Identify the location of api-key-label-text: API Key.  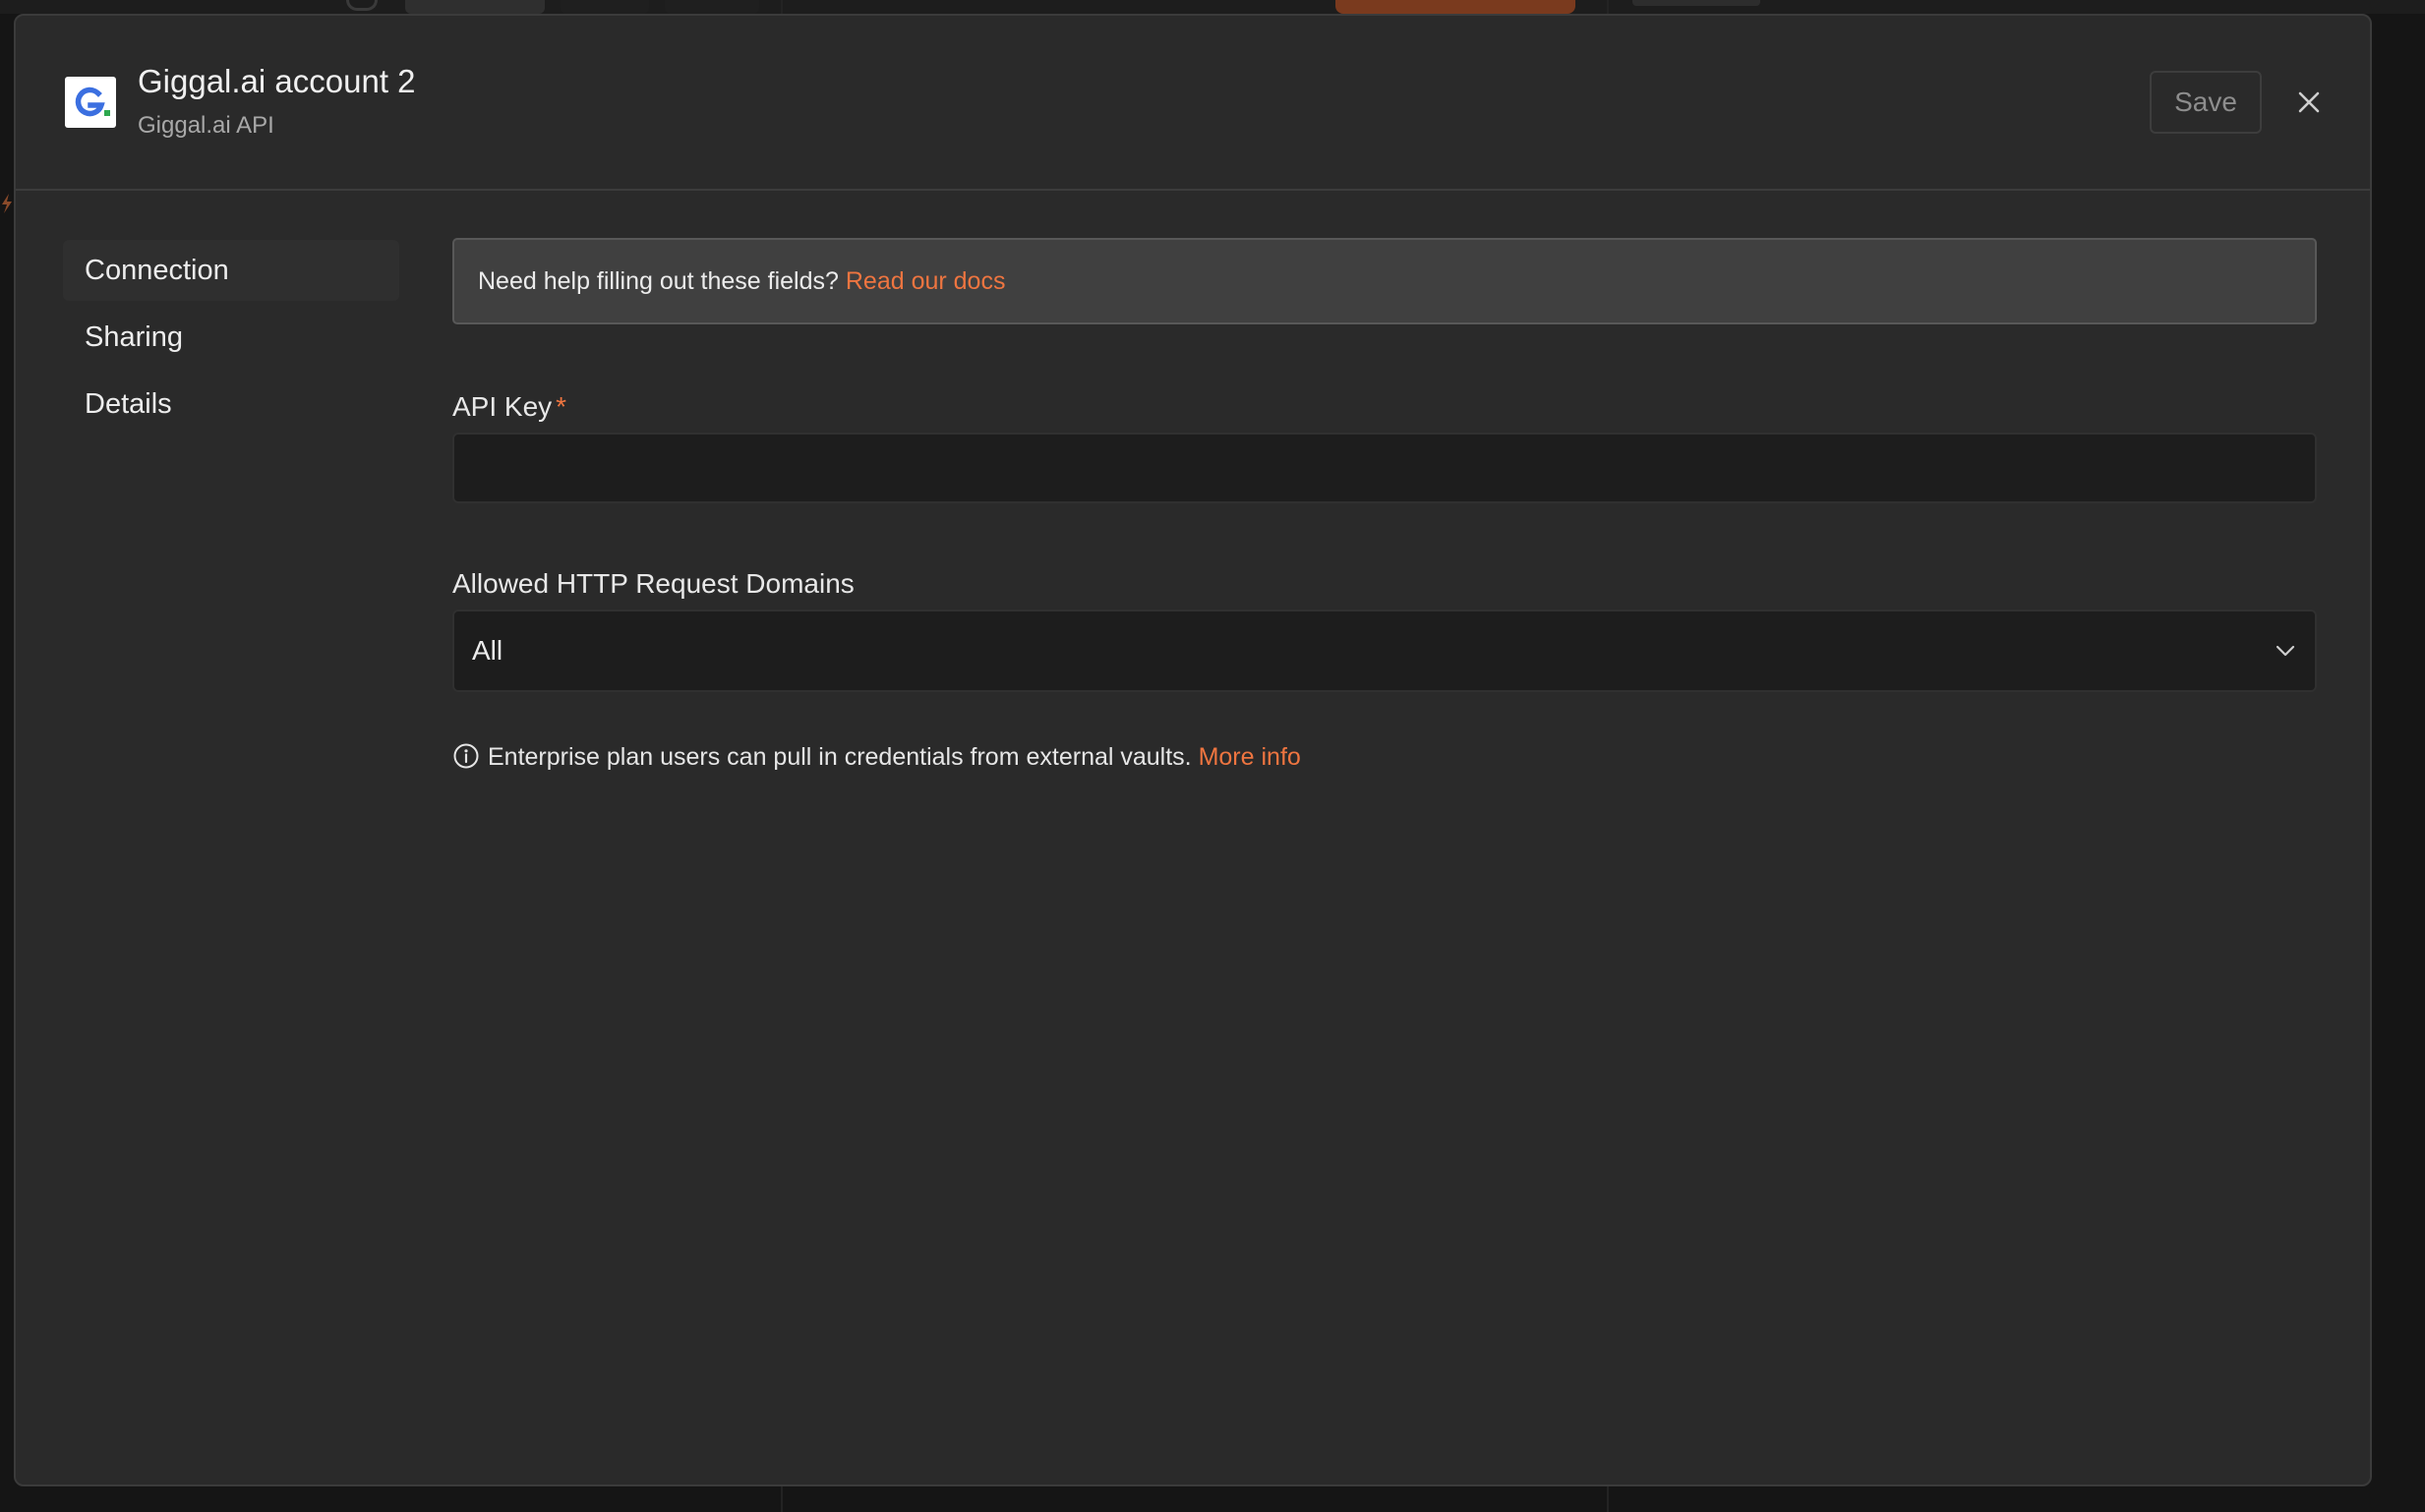
(503, 406).